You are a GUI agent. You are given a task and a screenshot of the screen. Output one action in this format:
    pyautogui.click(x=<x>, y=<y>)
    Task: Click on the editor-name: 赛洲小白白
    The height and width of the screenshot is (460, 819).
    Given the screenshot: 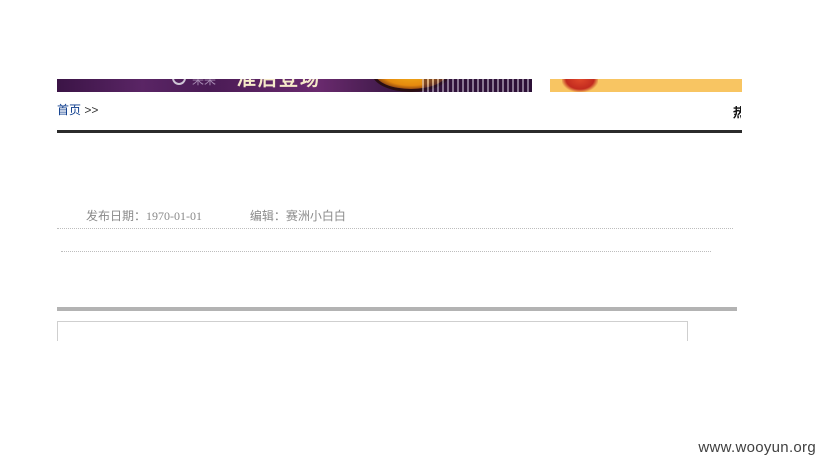 What is the action you would take?
    pyautogui.click(x=315, y=216)
    